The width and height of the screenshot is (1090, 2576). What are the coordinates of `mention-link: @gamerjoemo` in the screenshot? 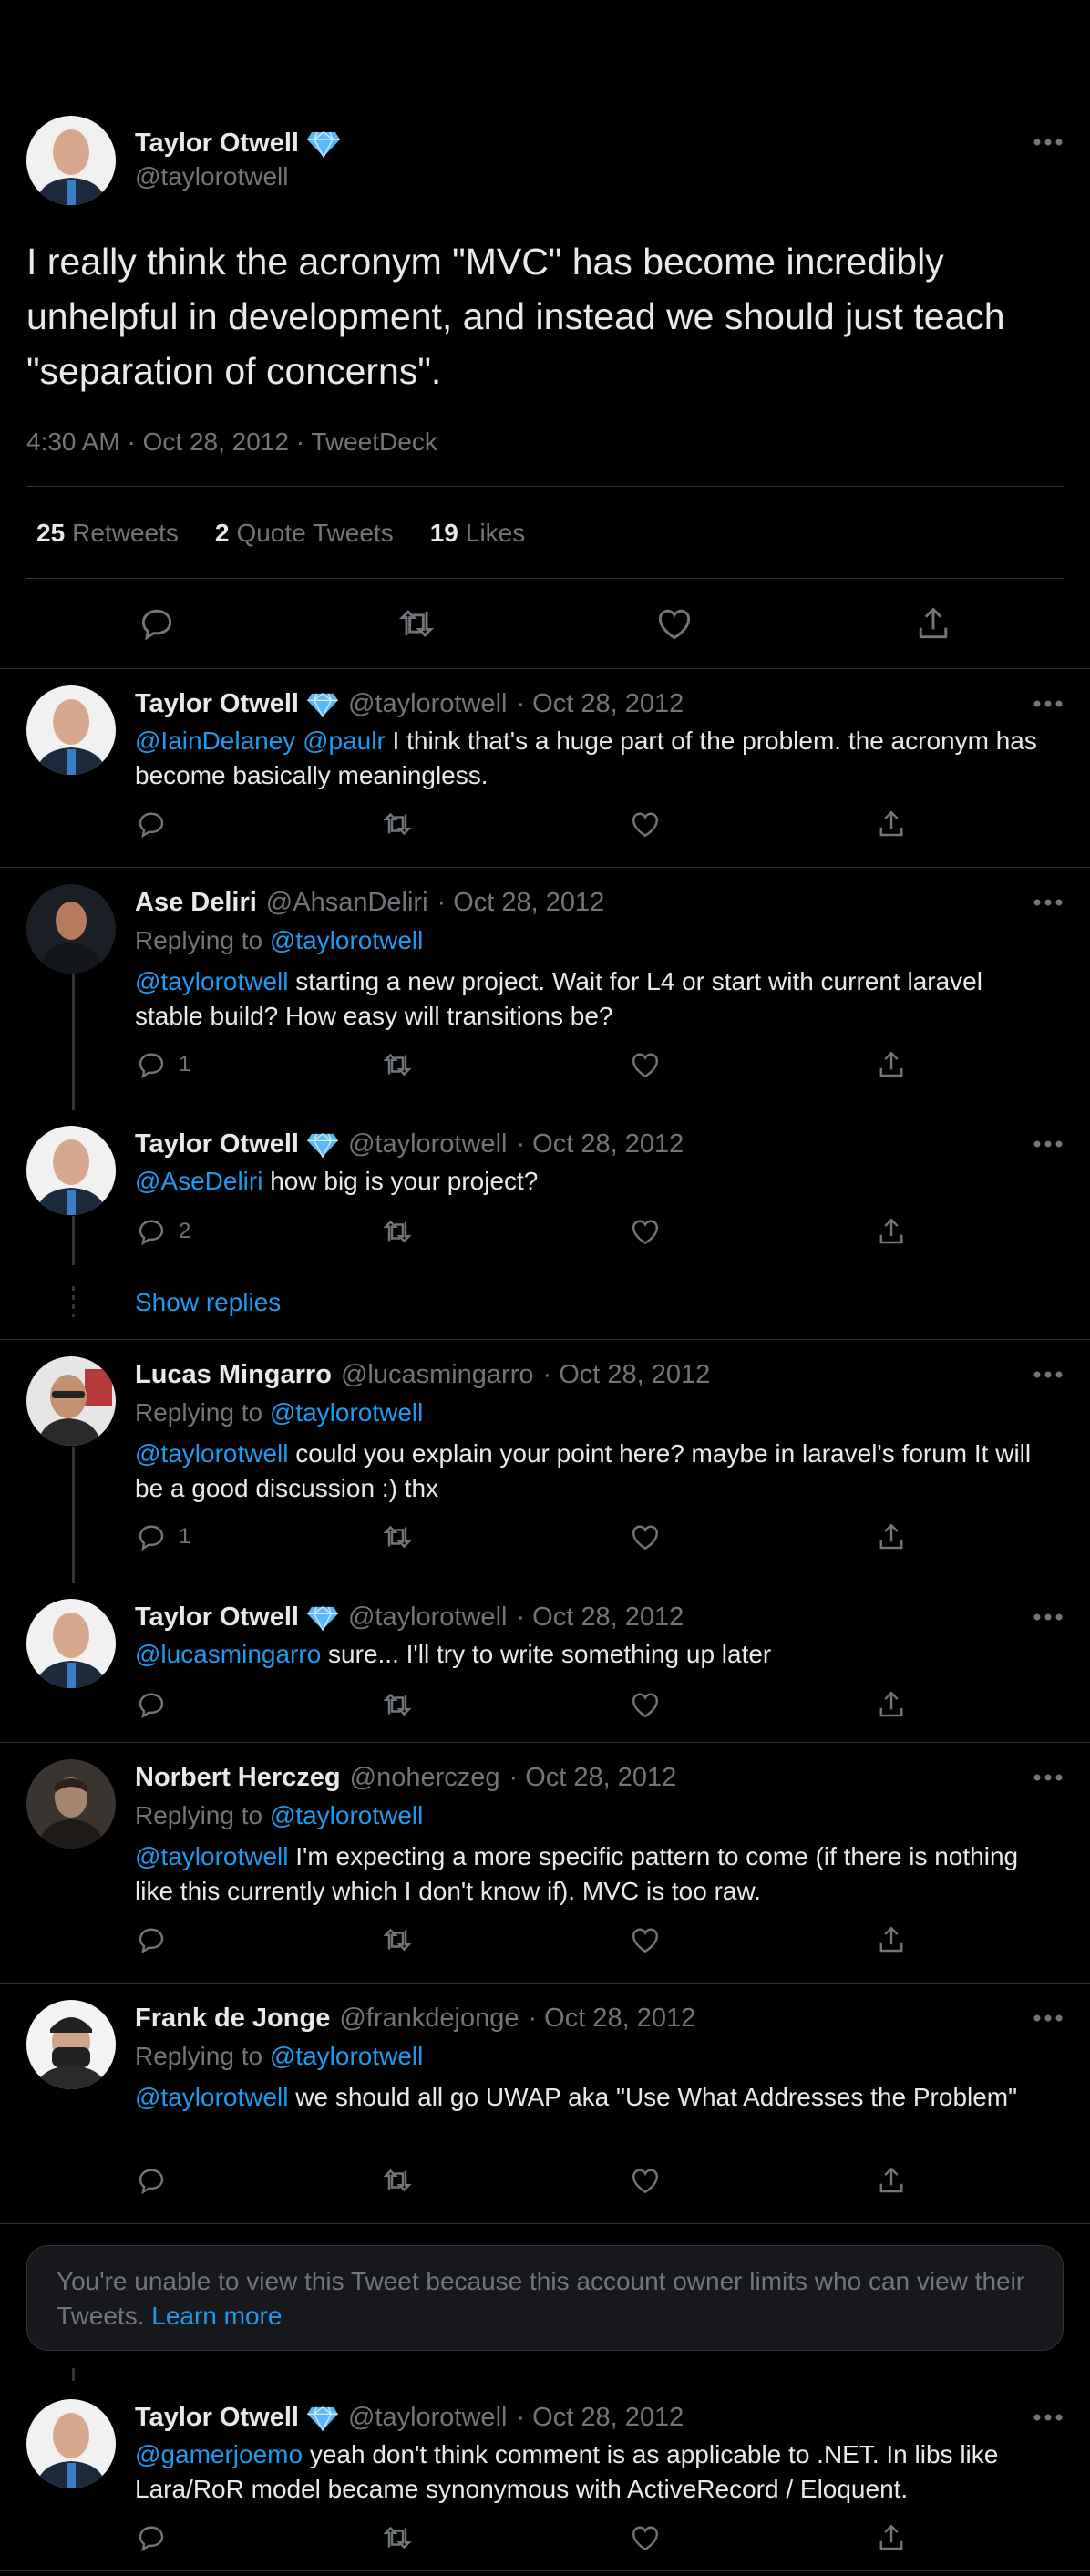 It's located at (219, 2454).